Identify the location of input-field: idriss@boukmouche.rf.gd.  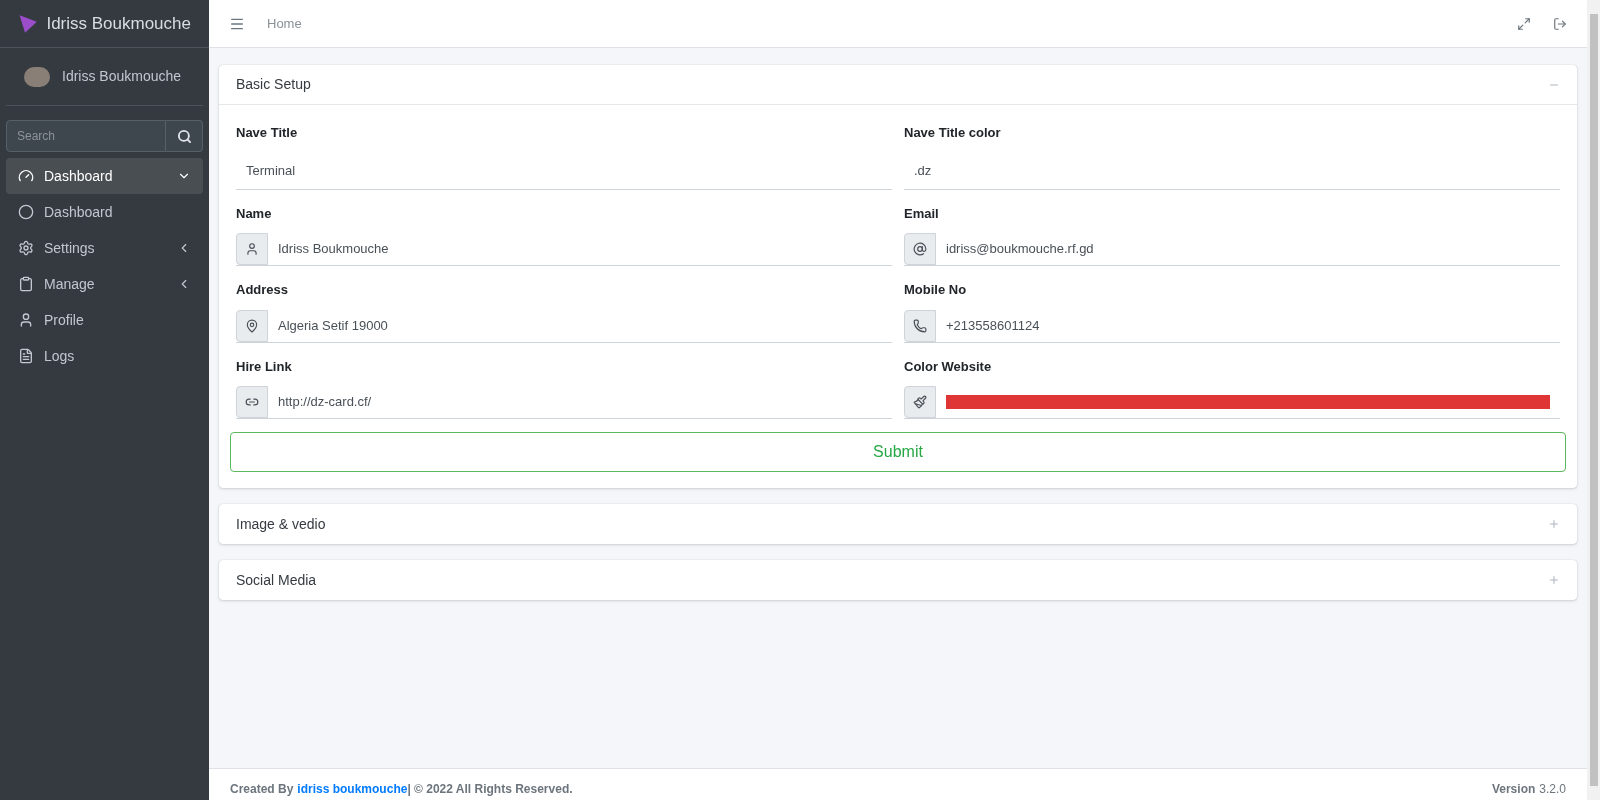
(1248, 249).